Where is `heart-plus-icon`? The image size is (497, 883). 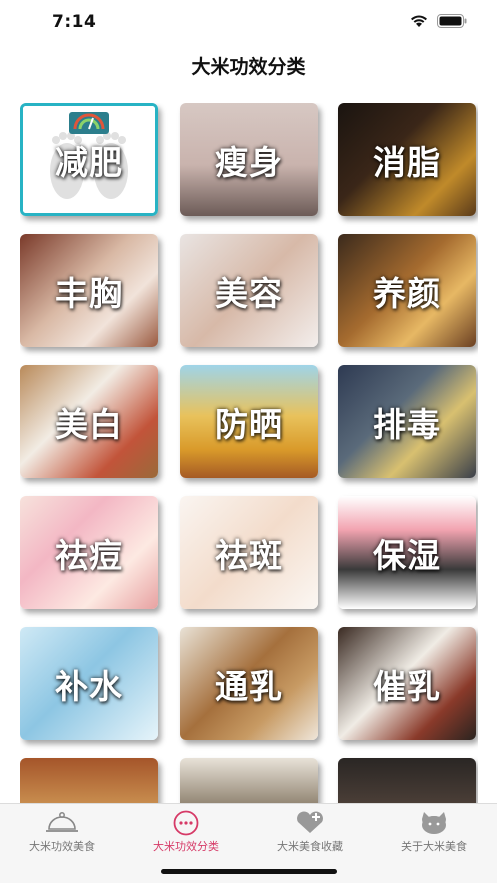 heart-plus-icon is located at coordinates (310, 823).